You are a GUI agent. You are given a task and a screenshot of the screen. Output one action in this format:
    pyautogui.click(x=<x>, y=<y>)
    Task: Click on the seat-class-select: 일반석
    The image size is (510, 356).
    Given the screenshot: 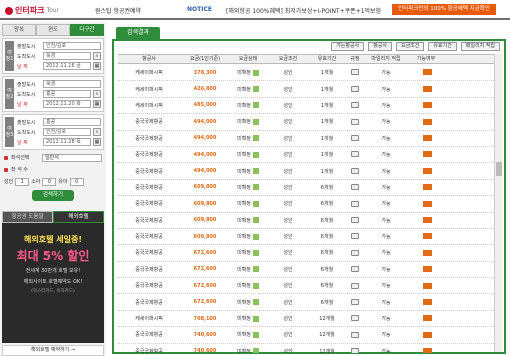 What is the action you would take?
    pyautogui.click(x=72, y=157)
    